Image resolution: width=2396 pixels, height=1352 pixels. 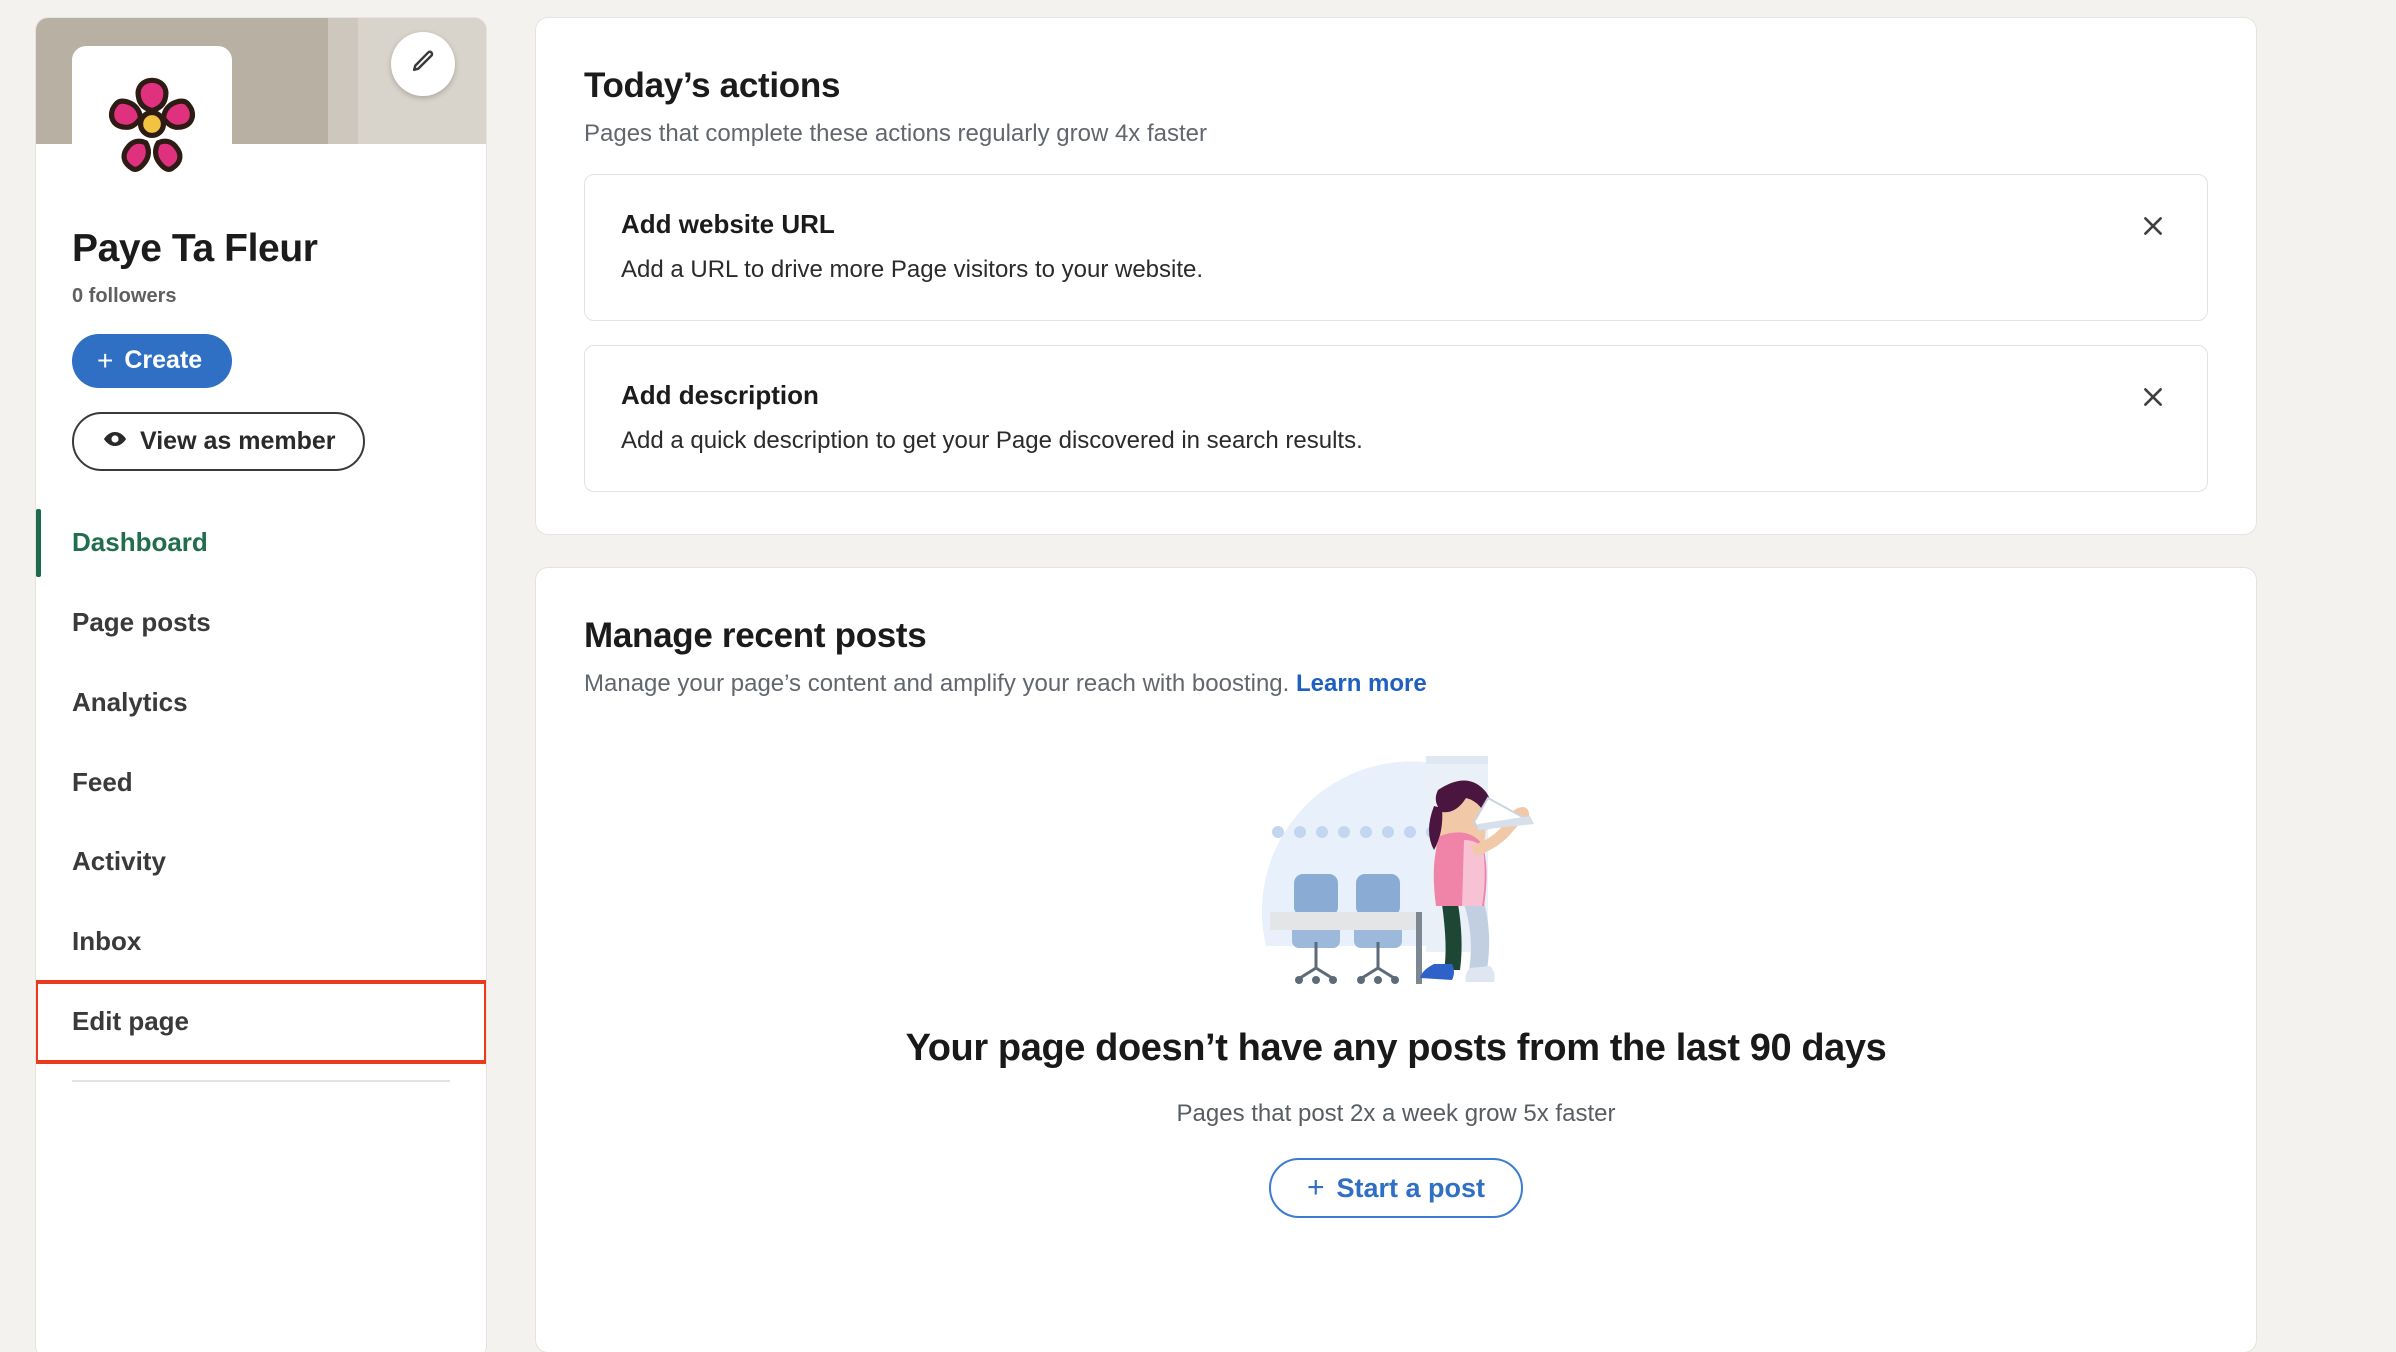 I want to click on sidebar-divider, so click(x=261, y=1081).